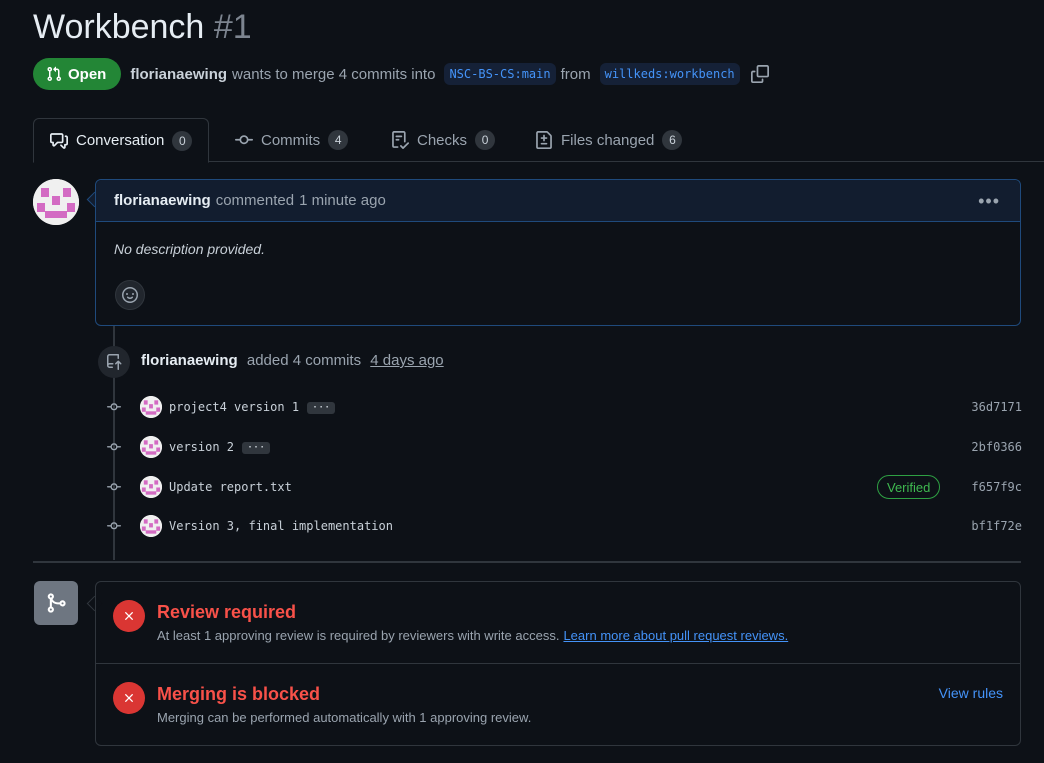 The width and height of the screenshot is (1044, 763). I want to click on commit-message: Version 3, final implementation, so click(281, 526).